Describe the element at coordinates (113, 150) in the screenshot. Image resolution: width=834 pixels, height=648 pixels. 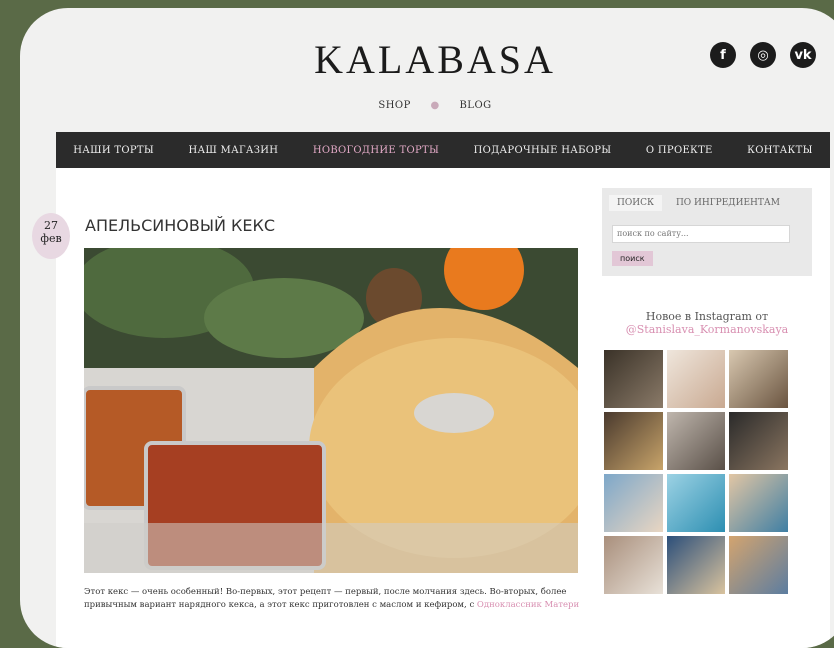
I see `nav-item-our-cakes: НАШИ ТОРТЫ` at that location.